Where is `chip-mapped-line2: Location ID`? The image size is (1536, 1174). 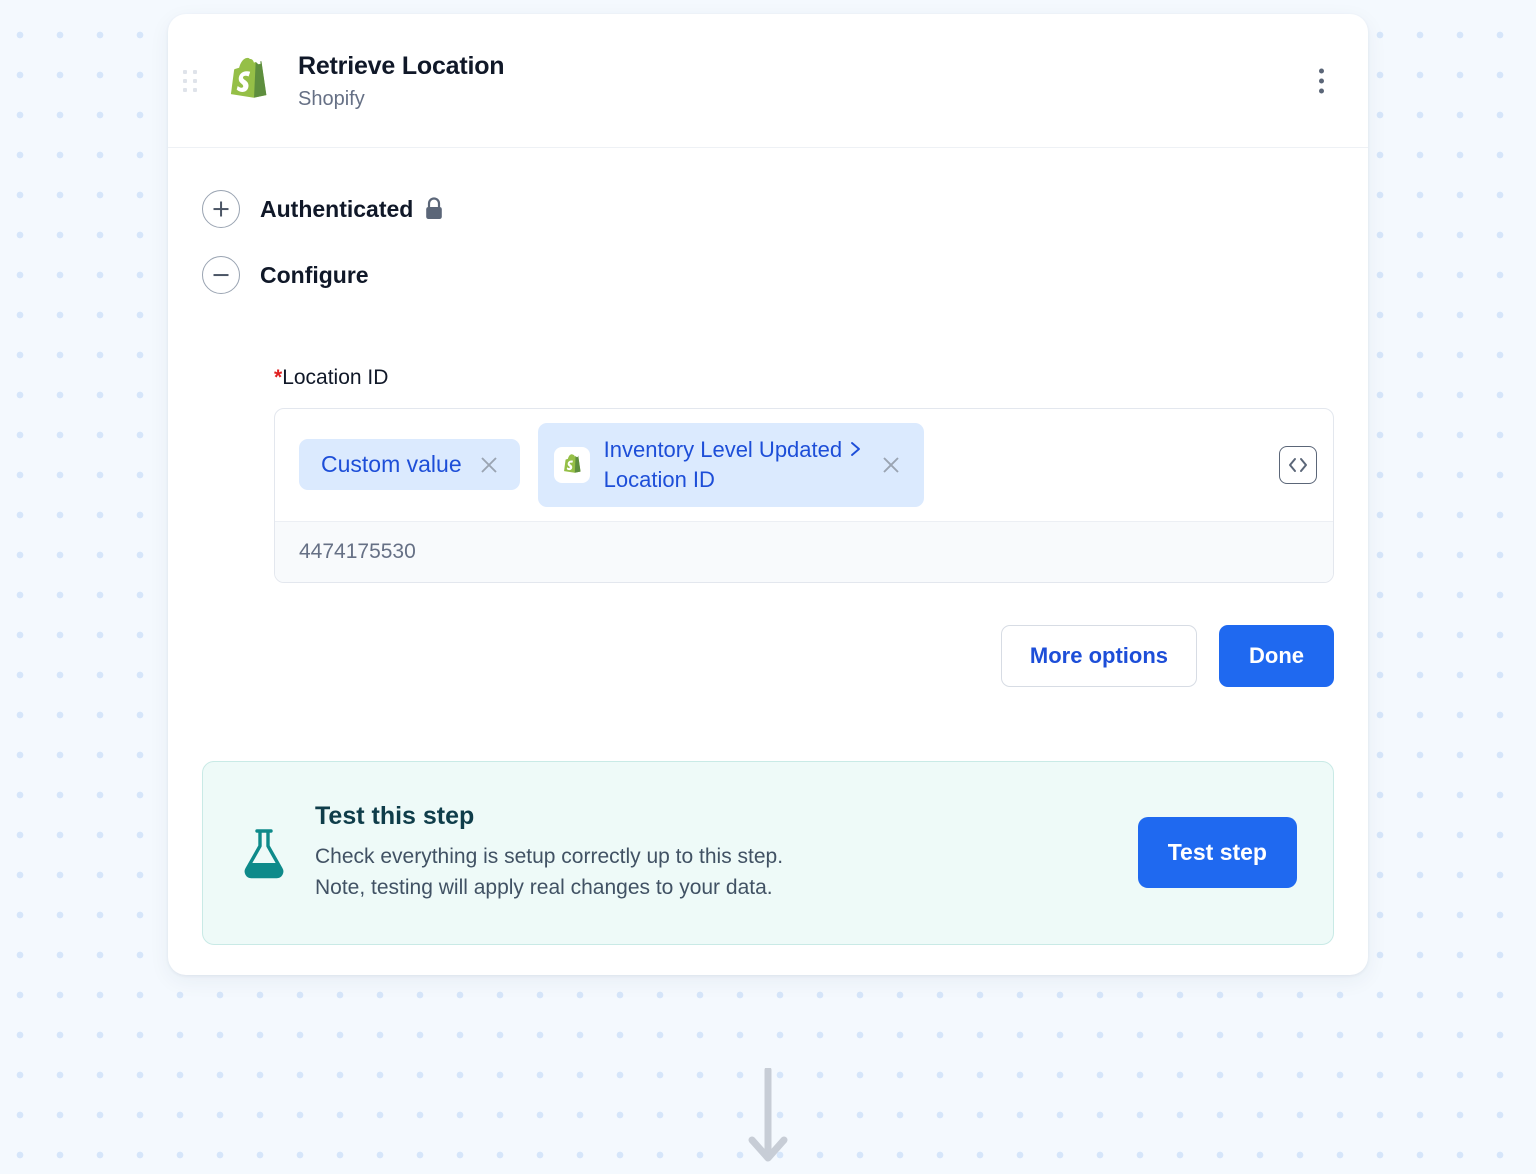
chip-mapped-line2: Location ID is located at coordinates (659, 479).